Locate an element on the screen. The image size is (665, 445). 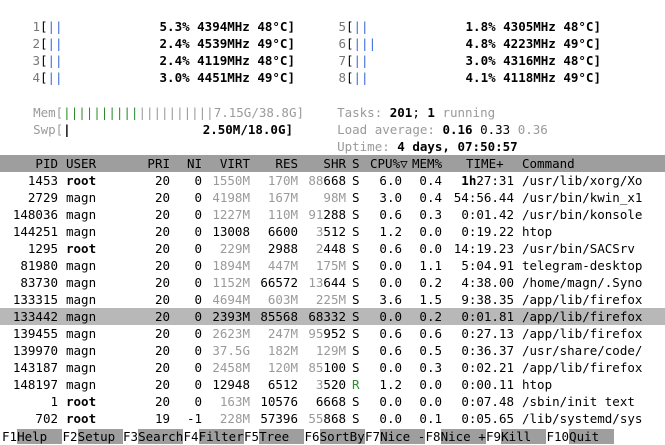
pid: 2729 is located at coordinates (42, 197).